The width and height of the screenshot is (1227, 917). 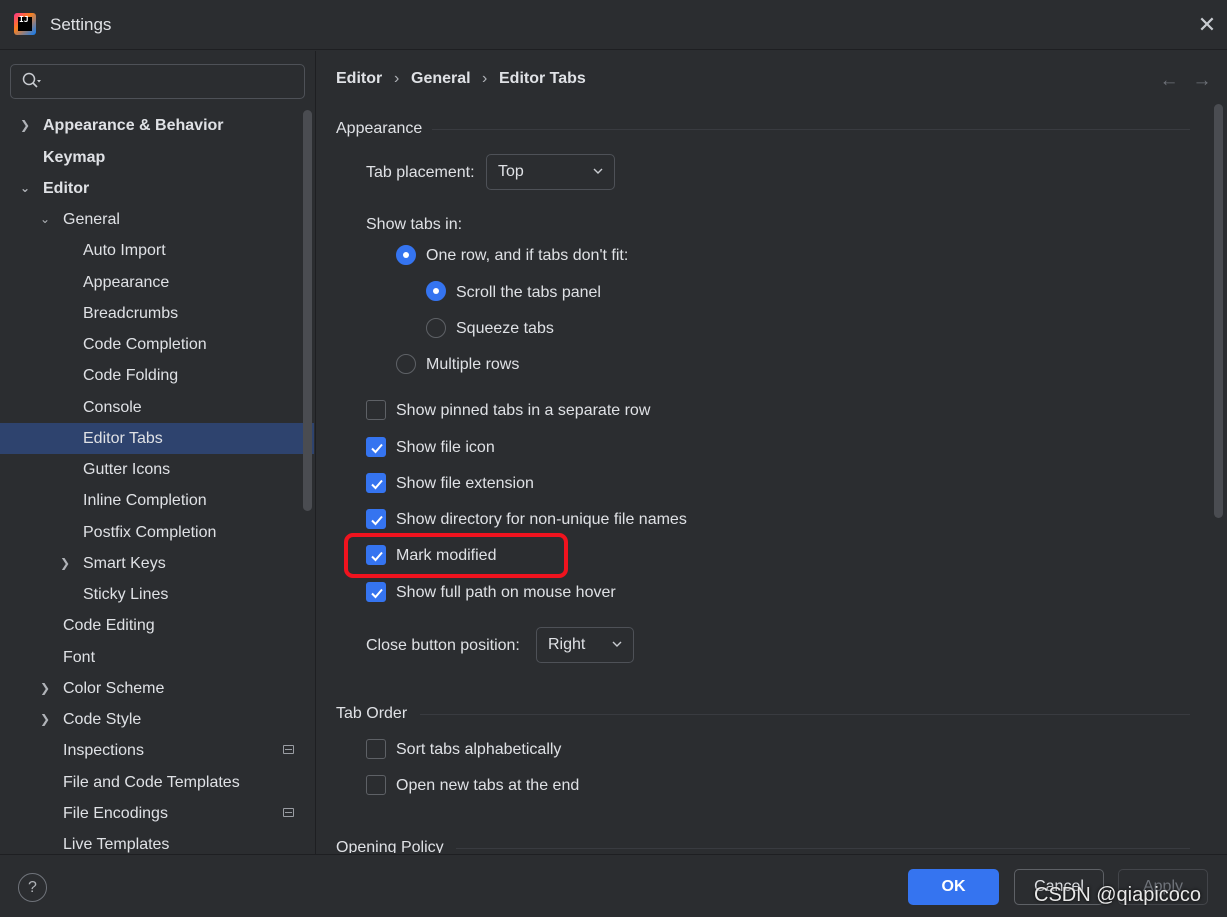 What do you see at coordinates (505, 329) in the screenshot?
I see `radio-squeeze-tabs-label: Squeeze tabs` at bounding box center [505, 329].